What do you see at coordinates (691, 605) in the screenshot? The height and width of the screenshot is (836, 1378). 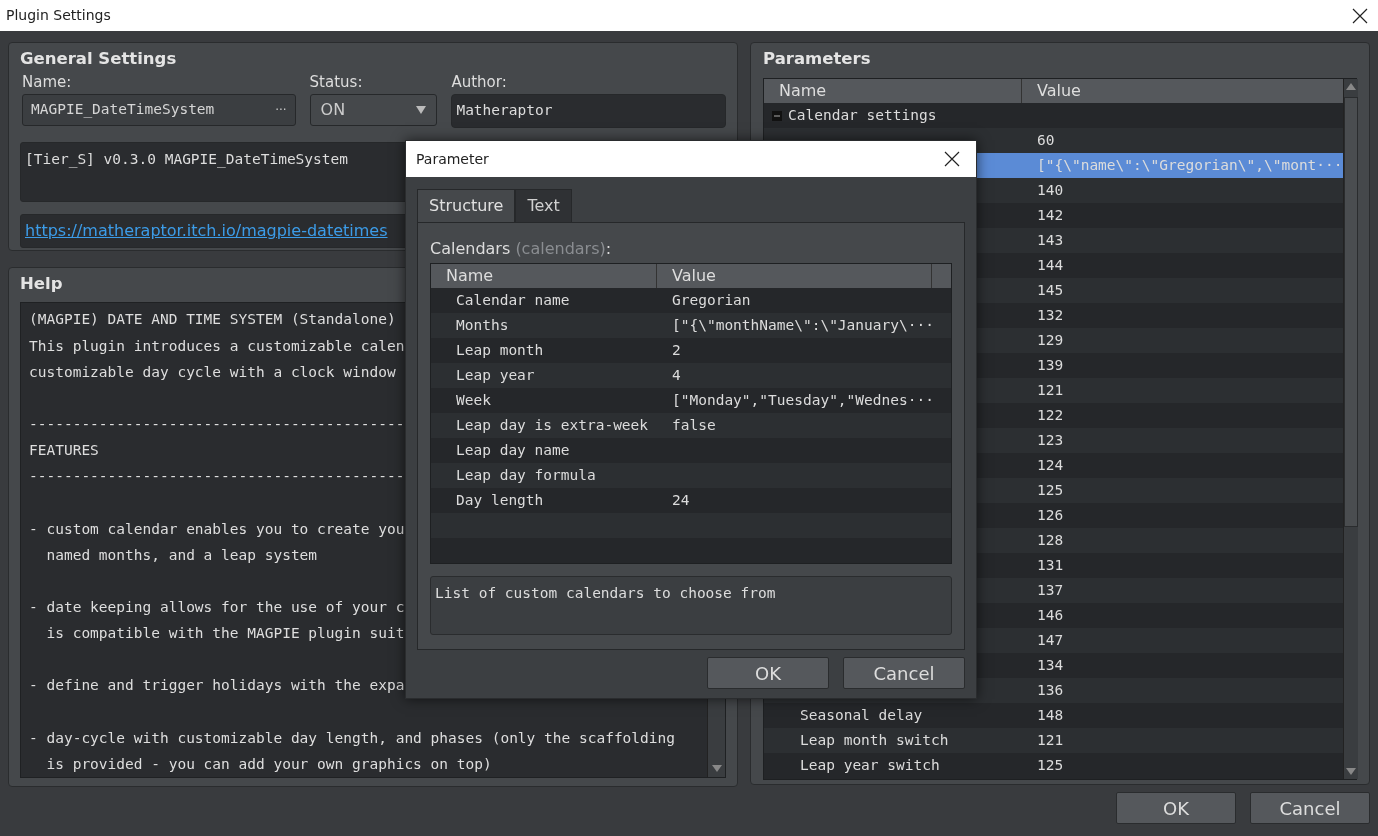 I see `description-text: List of custom calendars to choose from` at bounding box center [691, 605].